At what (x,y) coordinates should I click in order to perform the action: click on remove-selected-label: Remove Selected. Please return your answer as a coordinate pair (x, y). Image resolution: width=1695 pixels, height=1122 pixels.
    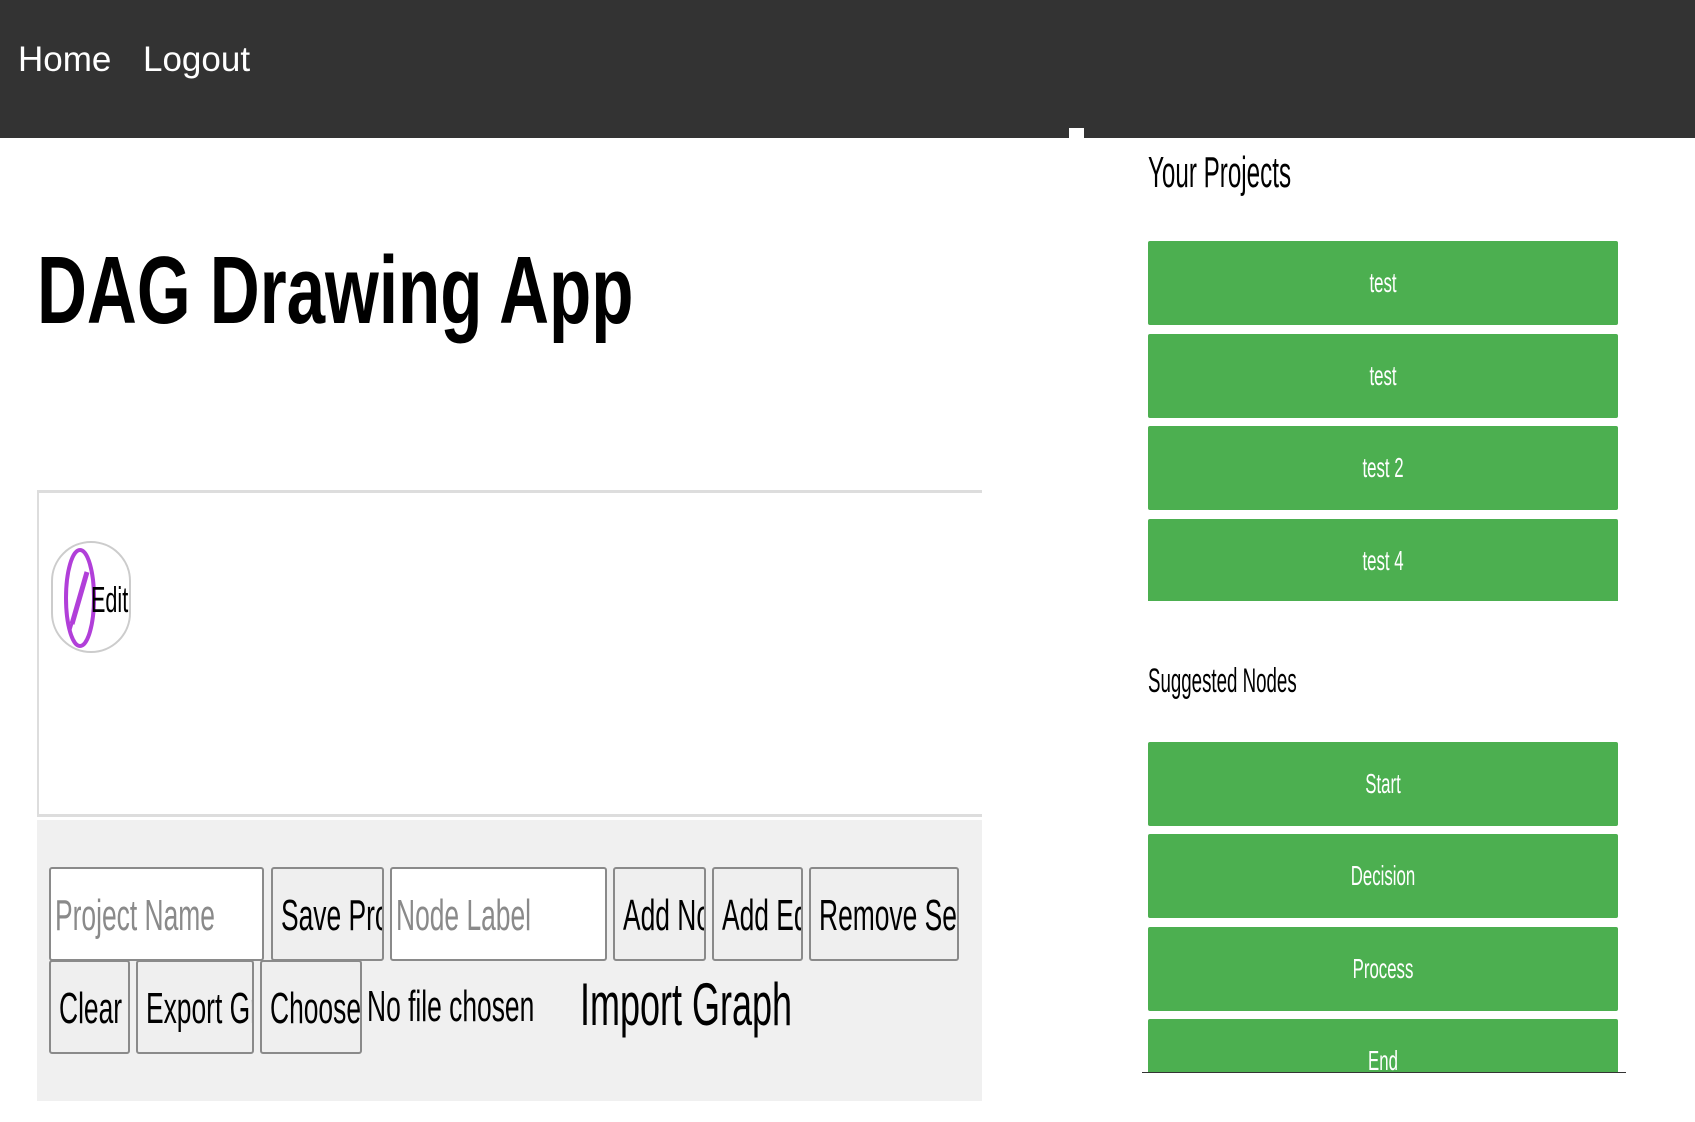
    Looking at the image, I should click on (888, 915).